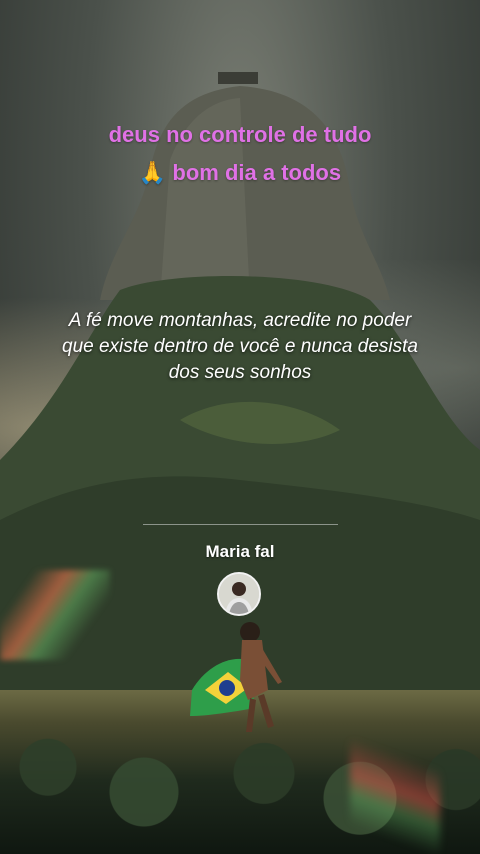 This screenshot has width=480, height=854. I want to click on lens-flare-right, so click(395, 797).